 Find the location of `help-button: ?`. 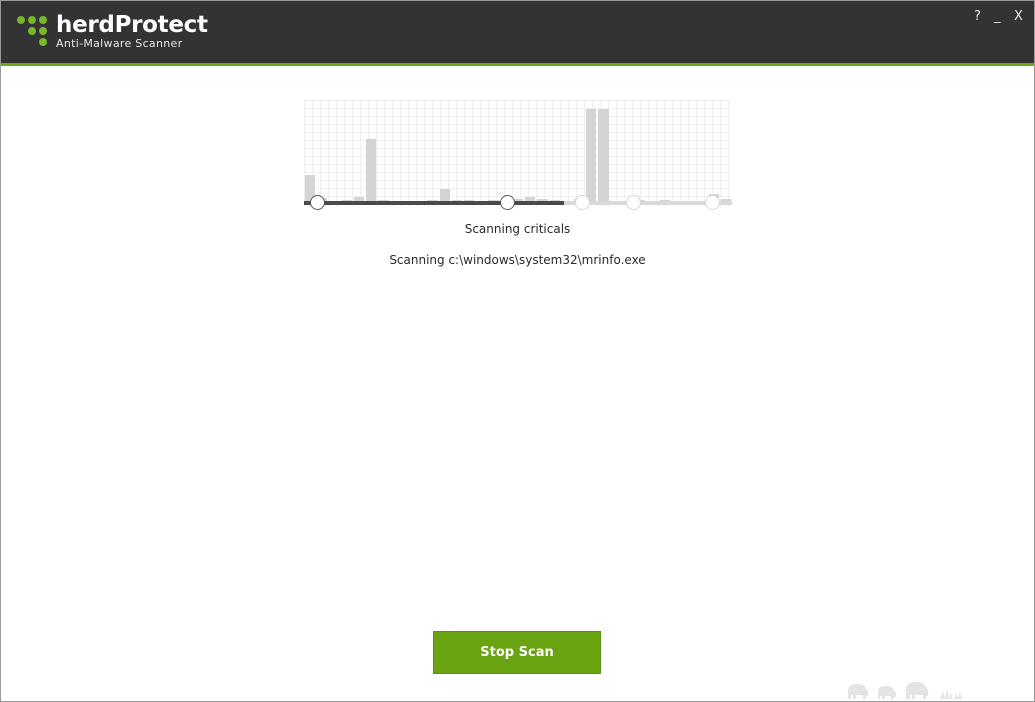

help-button: ? is located at coordinates (977, 17).